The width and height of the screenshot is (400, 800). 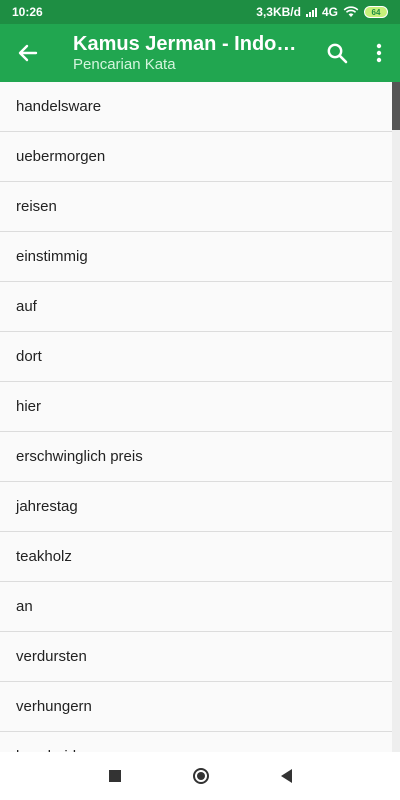 What do you see at coordinates (114, 776) in the screenshot?
I see `recent-apps-button` at bounding box center [114, 776].